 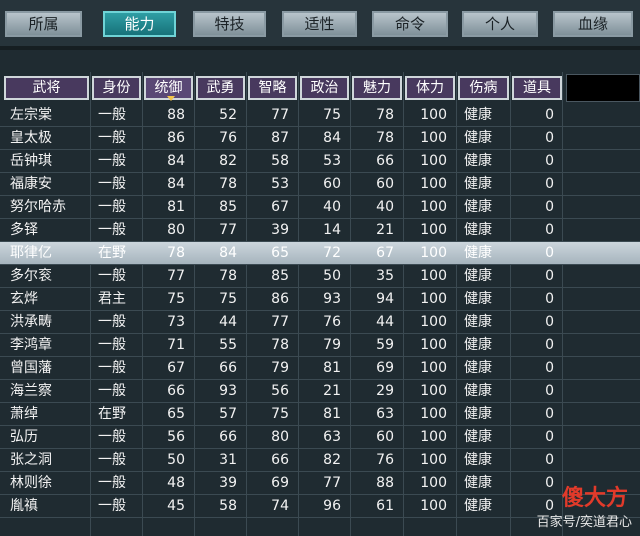 What do you see at coordinates (31, 345) in the screenshot?
I see `cell-general: 李鸿章` at bounding box center [31, 345].